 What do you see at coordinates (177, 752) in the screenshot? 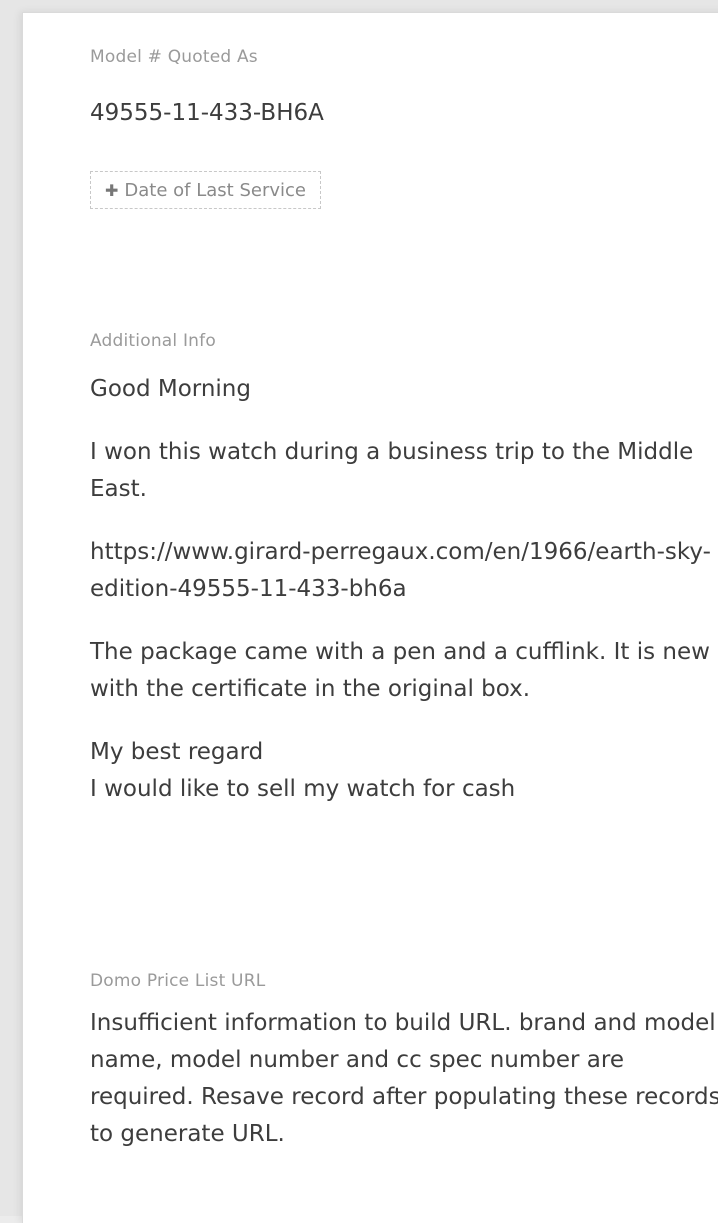
I see `closing-line-1: My best regard` at bounding box center [177, 752].